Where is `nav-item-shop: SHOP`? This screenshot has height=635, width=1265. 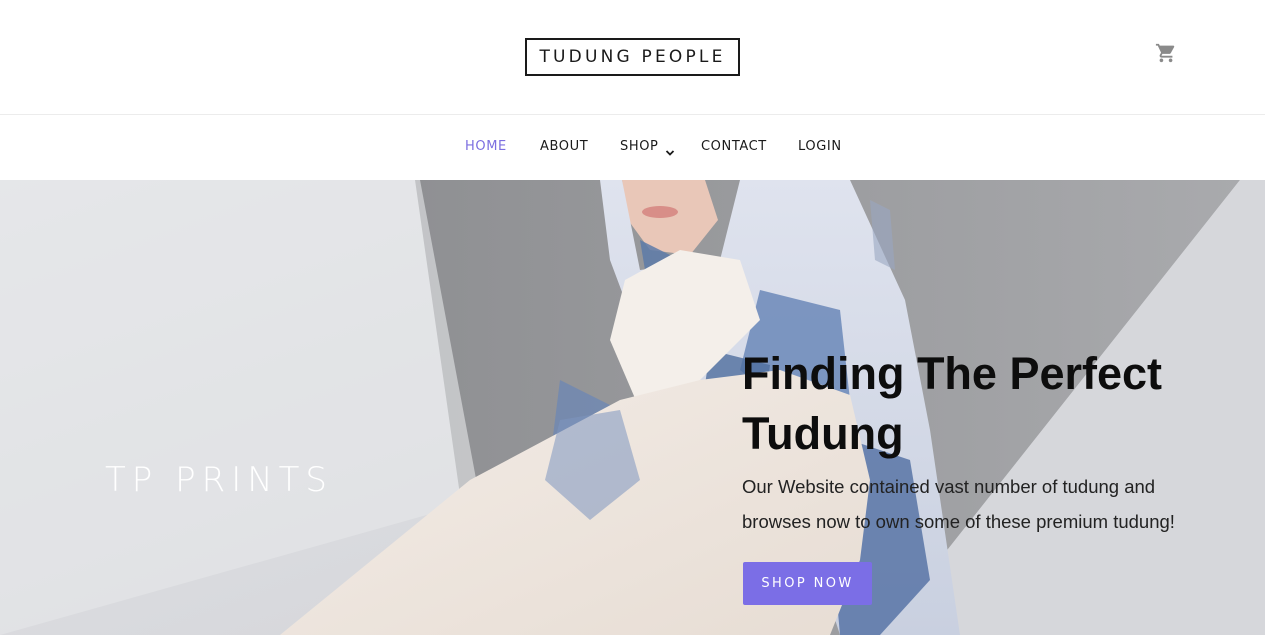
nav-item-shop: SHOP is located at coordinates (639, 146).